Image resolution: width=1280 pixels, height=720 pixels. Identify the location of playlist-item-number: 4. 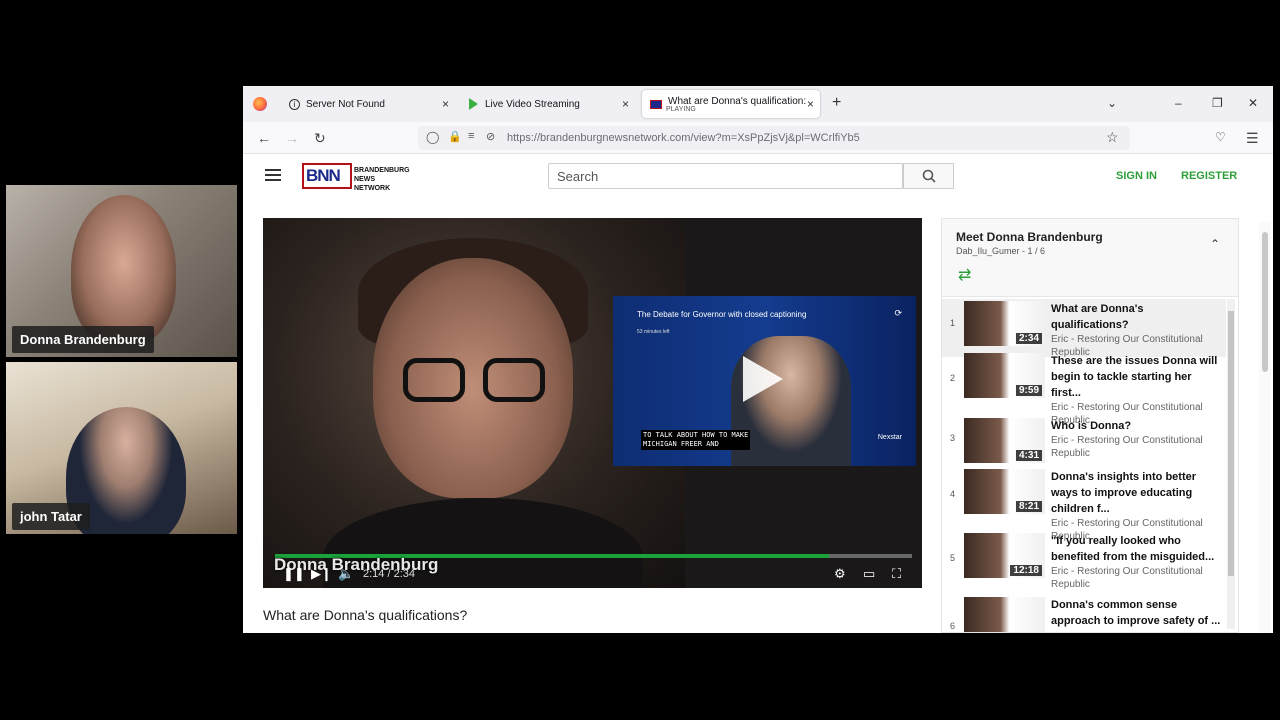
(953, 494).